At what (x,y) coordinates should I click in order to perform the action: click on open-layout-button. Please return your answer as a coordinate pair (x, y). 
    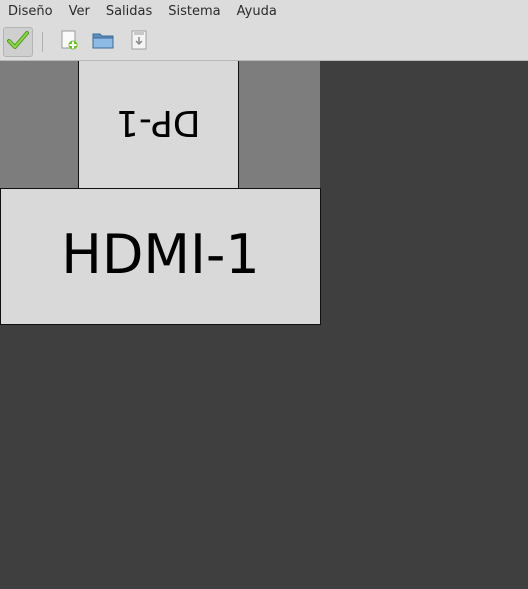
    Looking at the image, I should click on (103, 42).